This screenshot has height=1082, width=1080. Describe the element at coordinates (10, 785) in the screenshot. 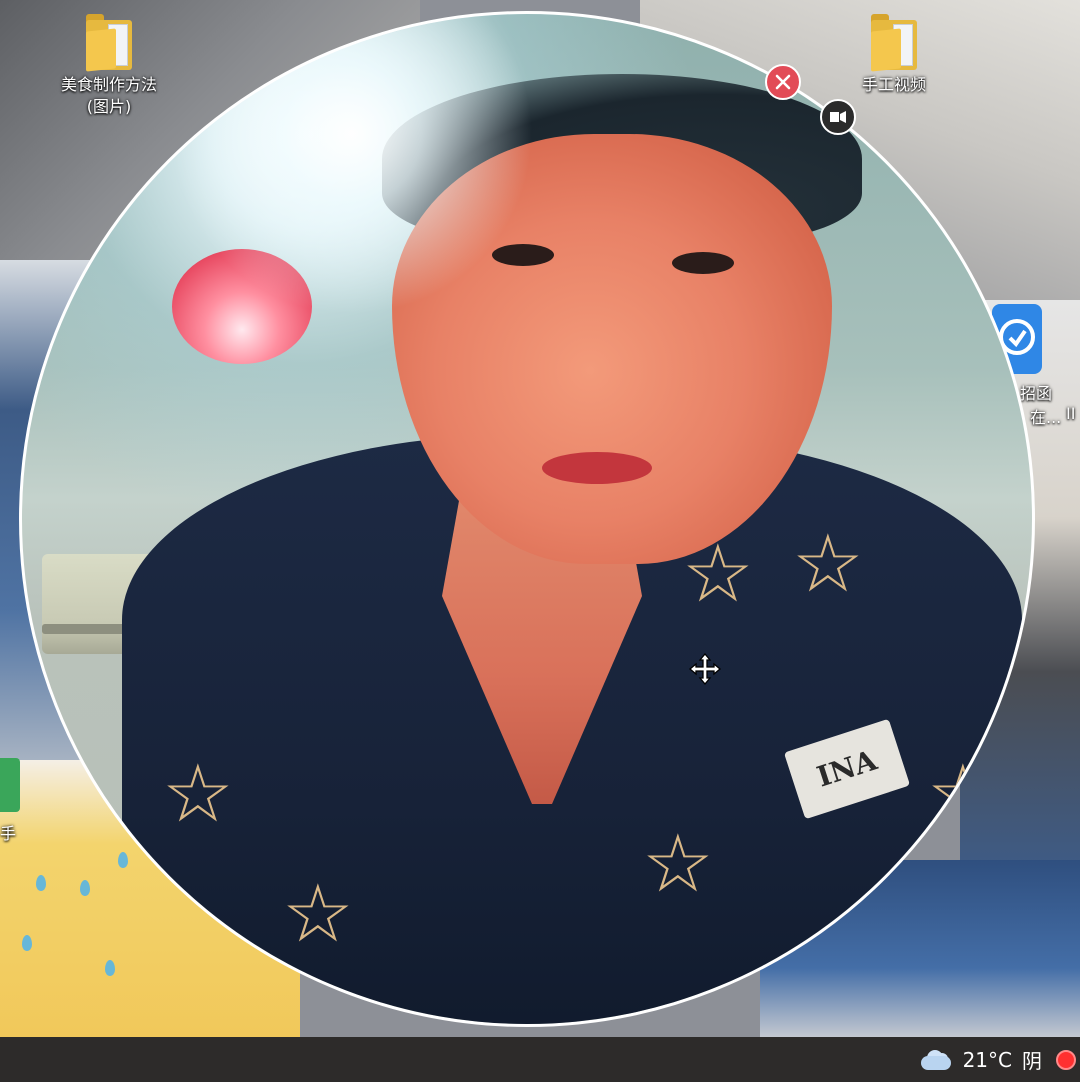

I see `app-shortcut-icon` at that location.